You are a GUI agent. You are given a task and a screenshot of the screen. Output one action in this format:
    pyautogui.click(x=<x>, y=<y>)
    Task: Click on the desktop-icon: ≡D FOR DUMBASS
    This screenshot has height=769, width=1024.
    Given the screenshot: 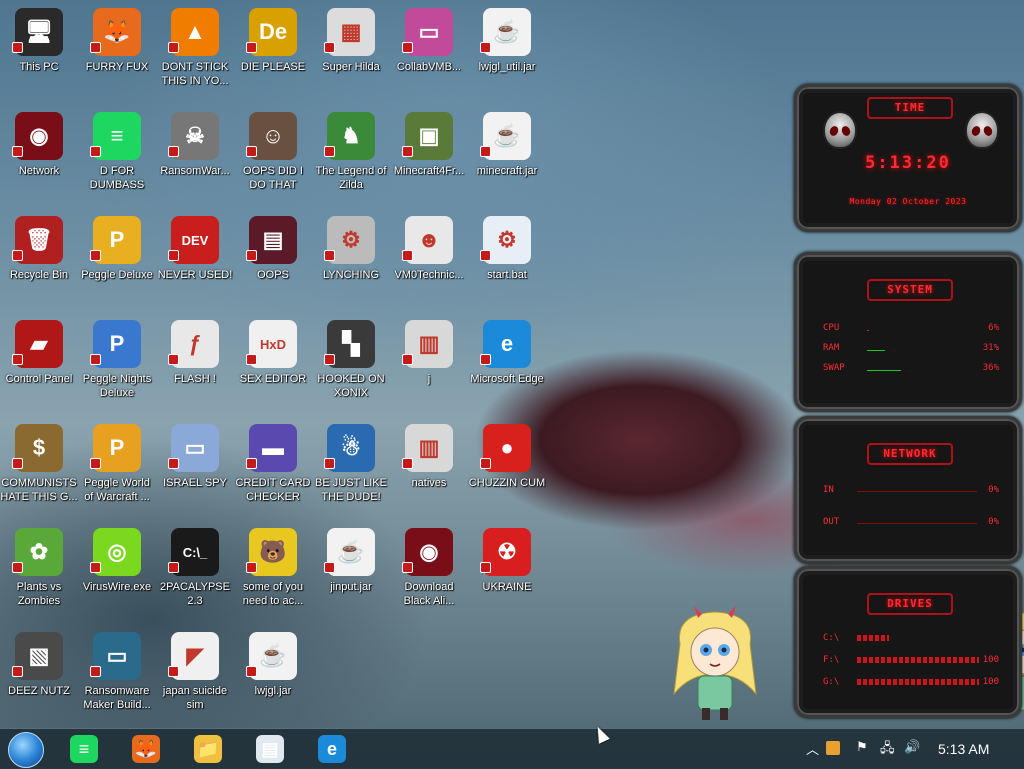 What is the action you would take?
    pyautogui.click(x=117, y=158)
    